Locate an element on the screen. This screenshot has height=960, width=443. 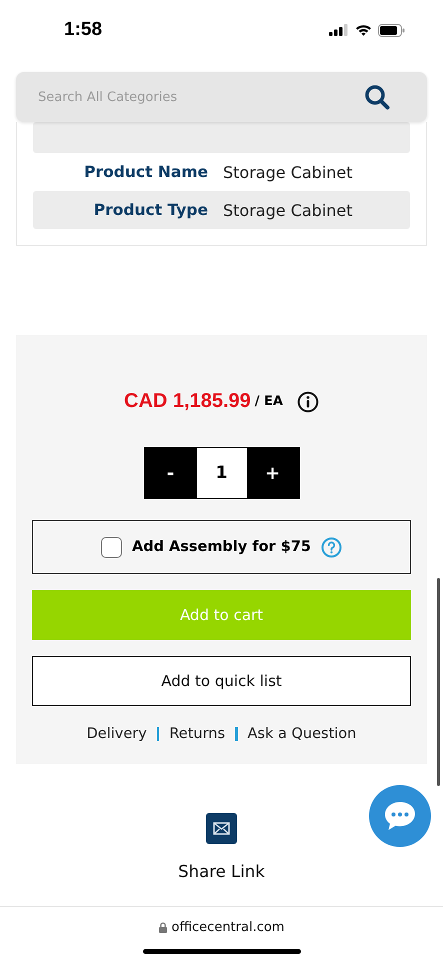
spec-label: Product Name is located at coordinates (146, 172).